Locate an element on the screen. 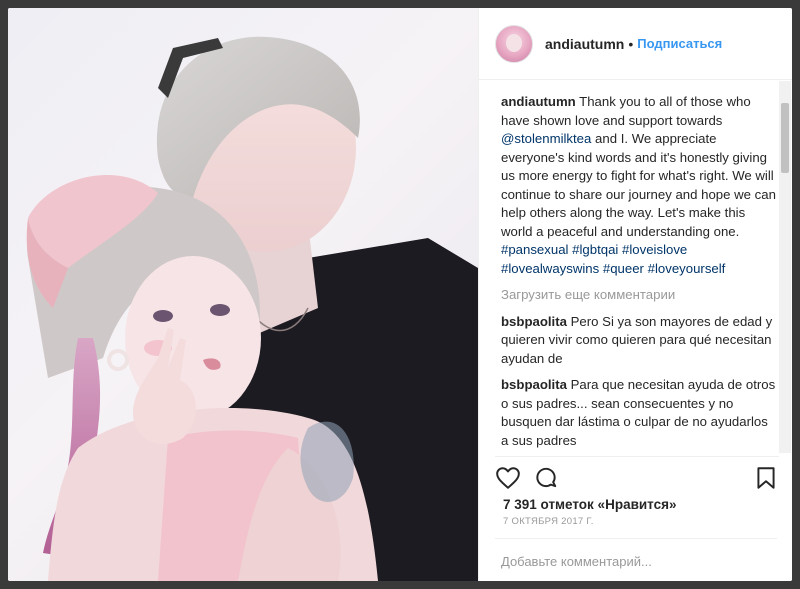  heart-icon is located at coordinates (508, 478).